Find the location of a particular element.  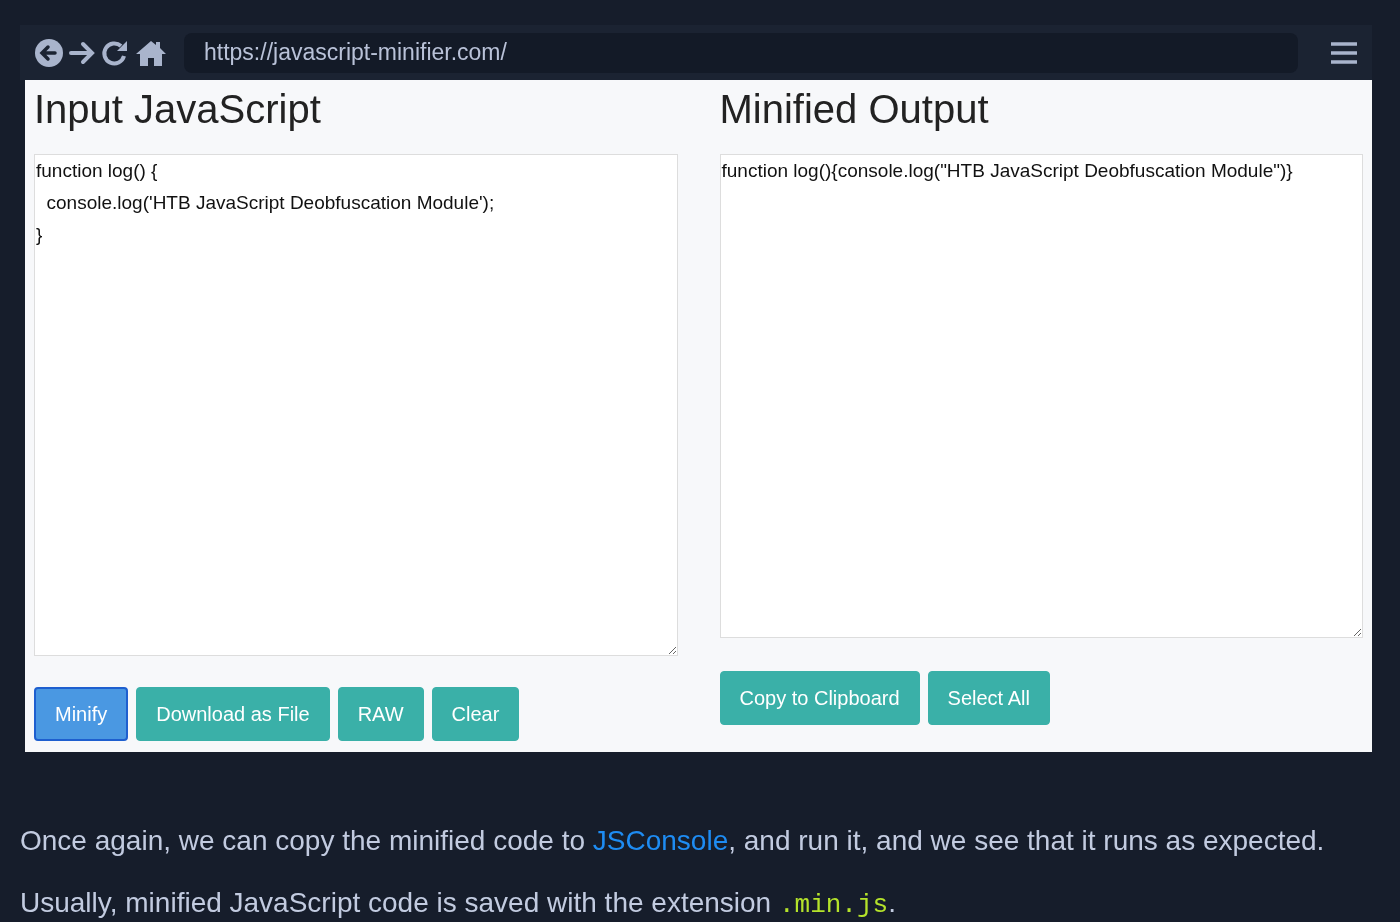

forward-icon is located at coordinates (82, 52).